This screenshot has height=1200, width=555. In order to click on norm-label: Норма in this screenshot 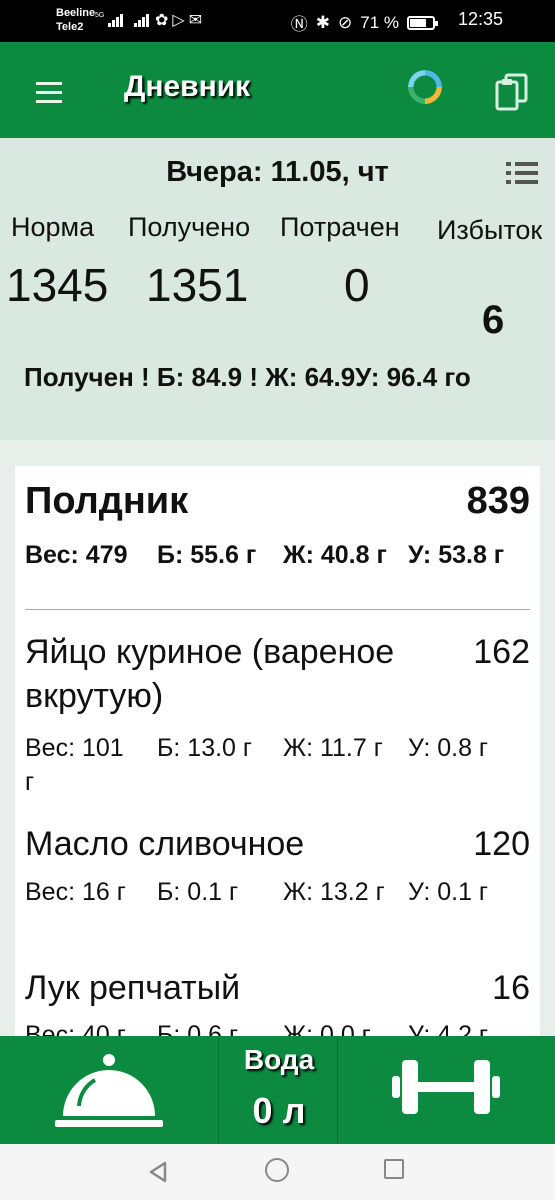, I will do `click(53, 227)`.